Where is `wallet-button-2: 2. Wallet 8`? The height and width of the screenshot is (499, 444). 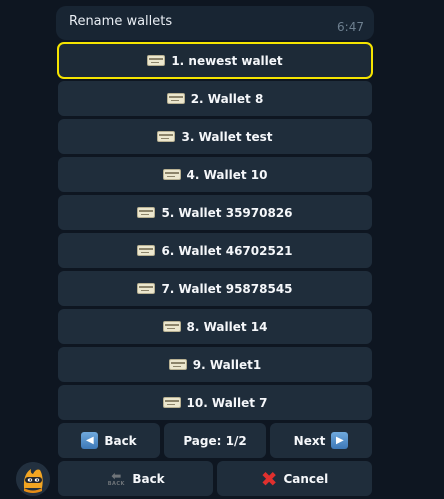 wallet-button-2: 2. Wallet 8 is located at coordinates (215, 98).